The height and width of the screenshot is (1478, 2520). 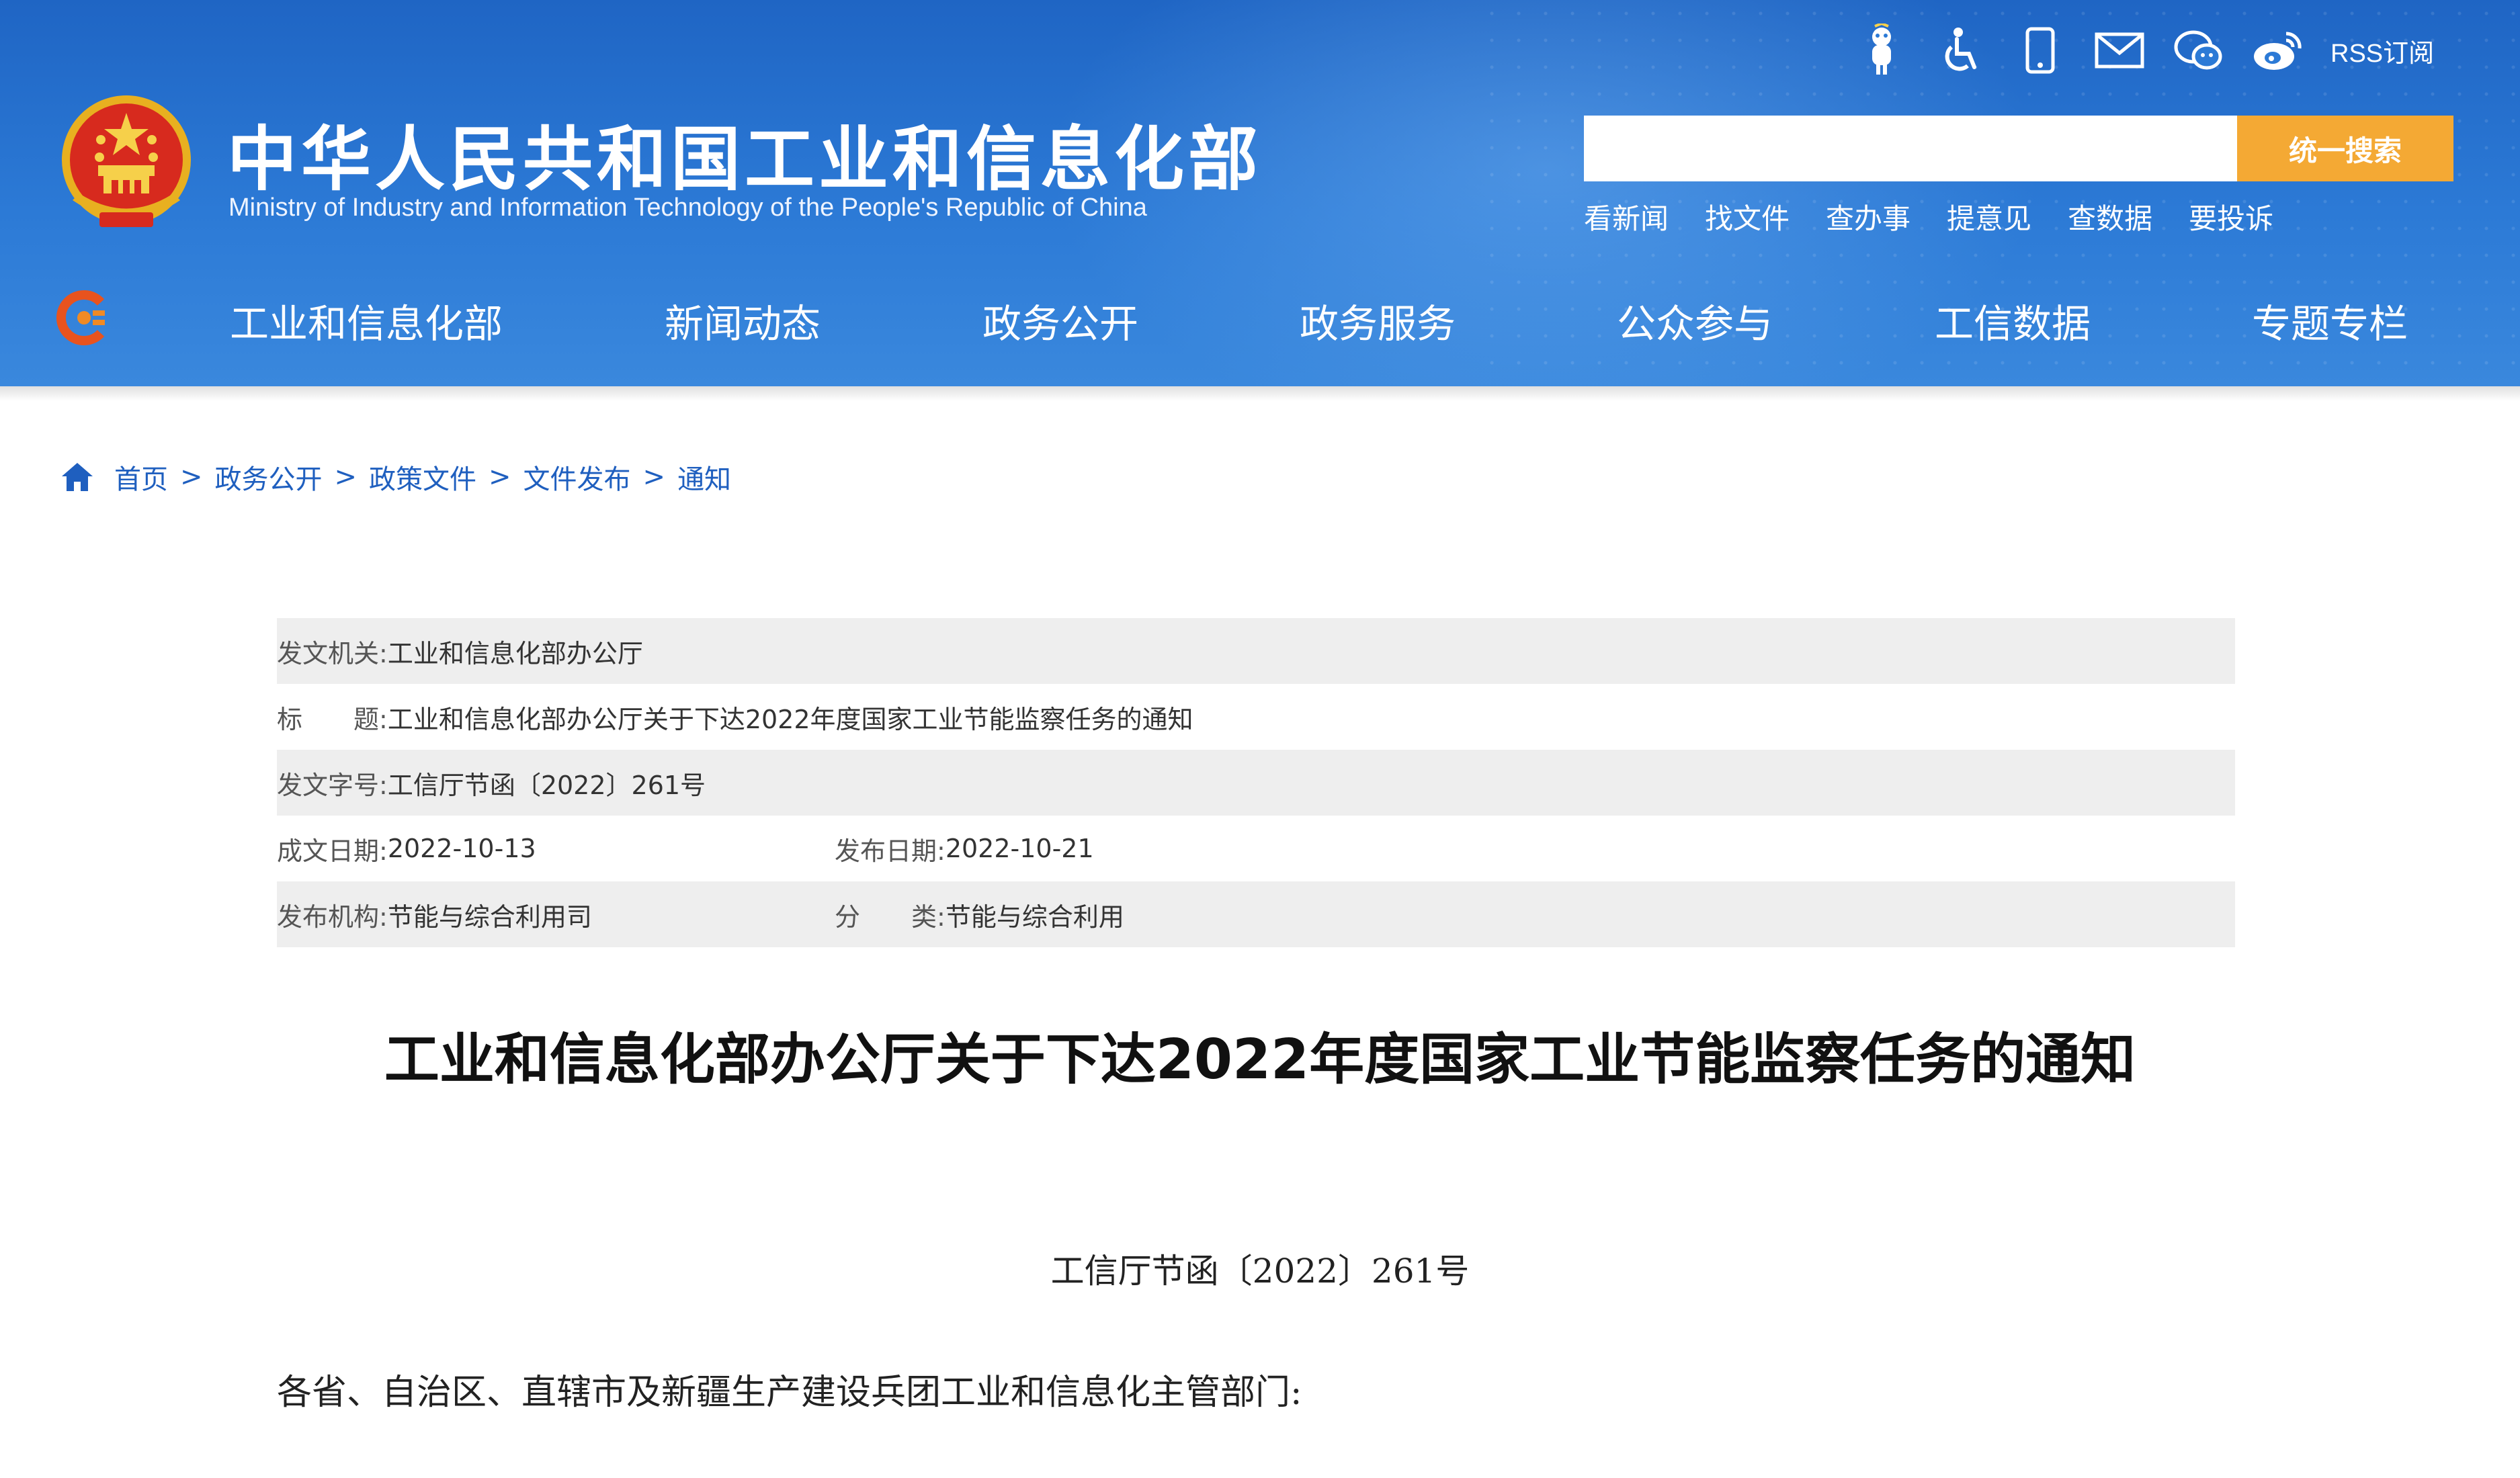 What do you see at coordinates (1378, 320) in the screenshot?
I see `nav-item-services: 政务服务` at bounding box center [1378, 320].